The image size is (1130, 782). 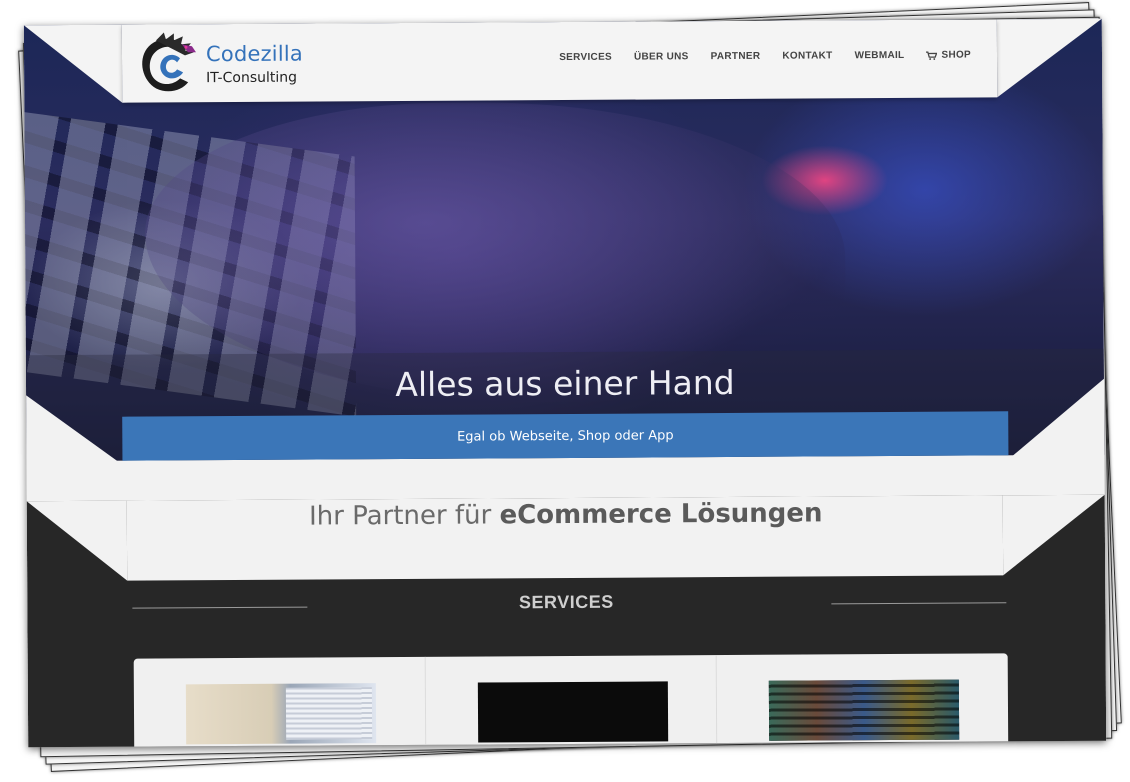 What do you see at coordinates (169, 62) in the screenshot?
I see `dragon-logo-icon` at bounding box center [169, 62].